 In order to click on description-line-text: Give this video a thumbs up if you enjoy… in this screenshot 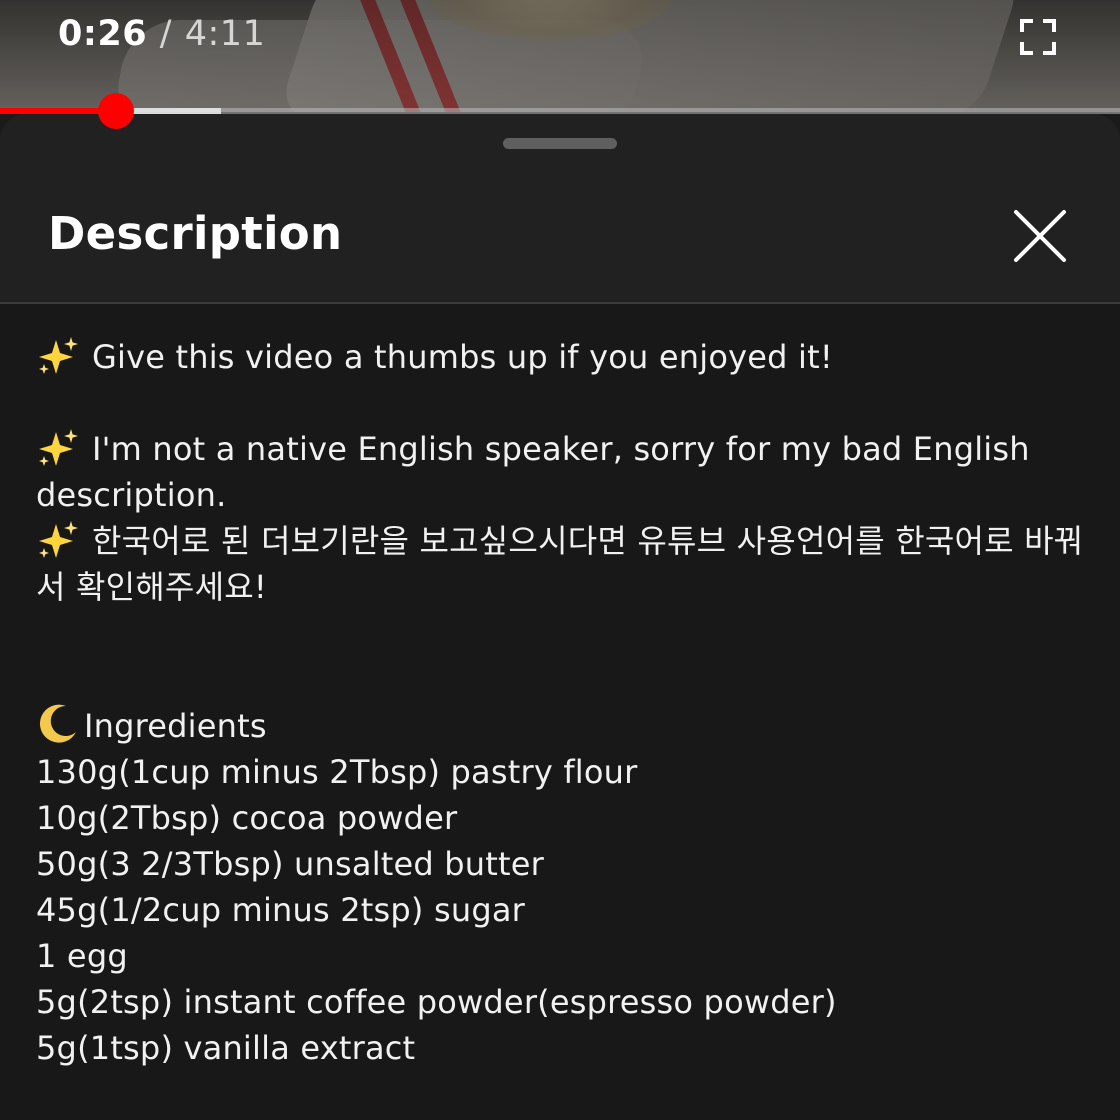, I will do `click(462, 357)`.